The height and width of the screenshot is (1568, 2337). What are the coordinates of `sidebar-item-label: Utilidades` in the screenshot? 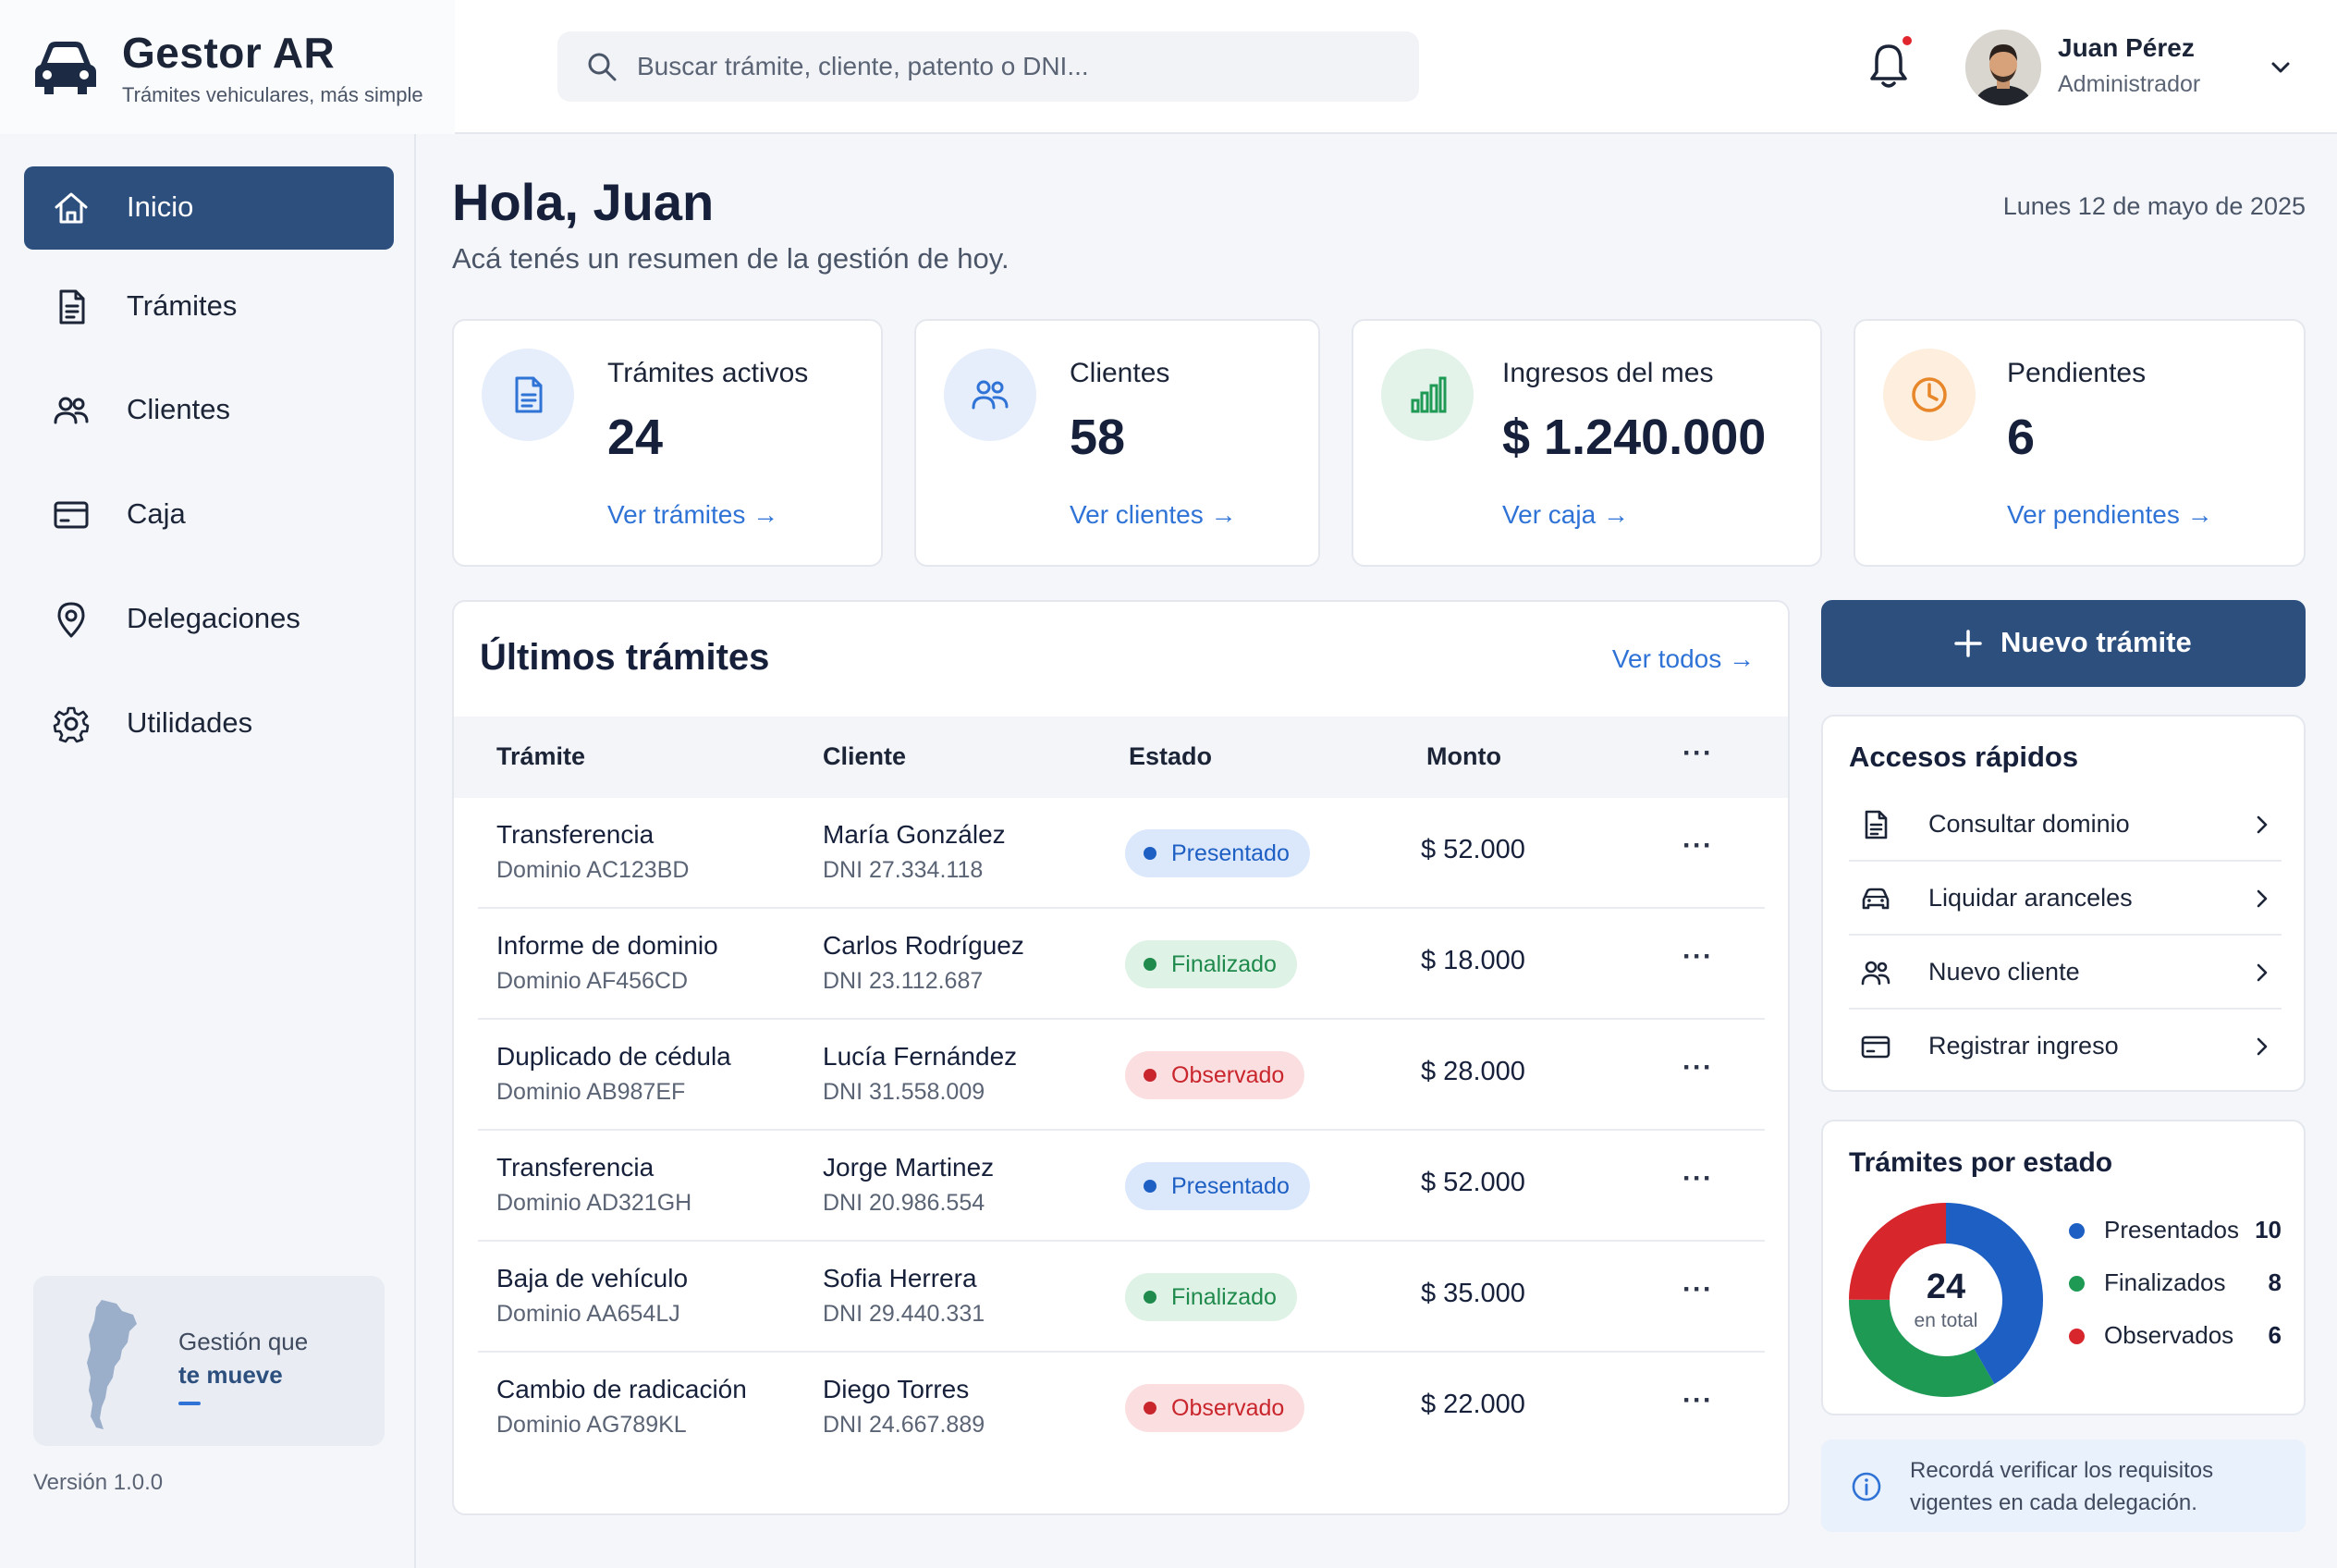 It's located at (190, 723).